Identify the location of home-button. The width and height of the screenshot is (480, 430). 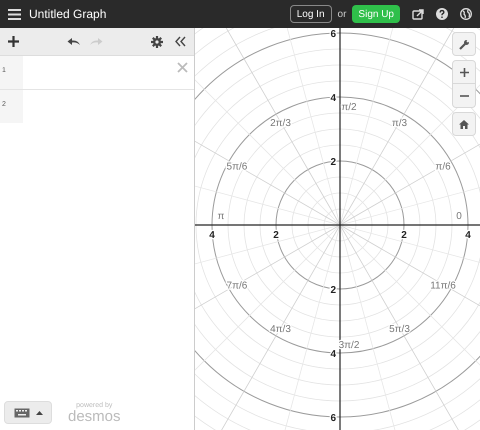
(464, 124).